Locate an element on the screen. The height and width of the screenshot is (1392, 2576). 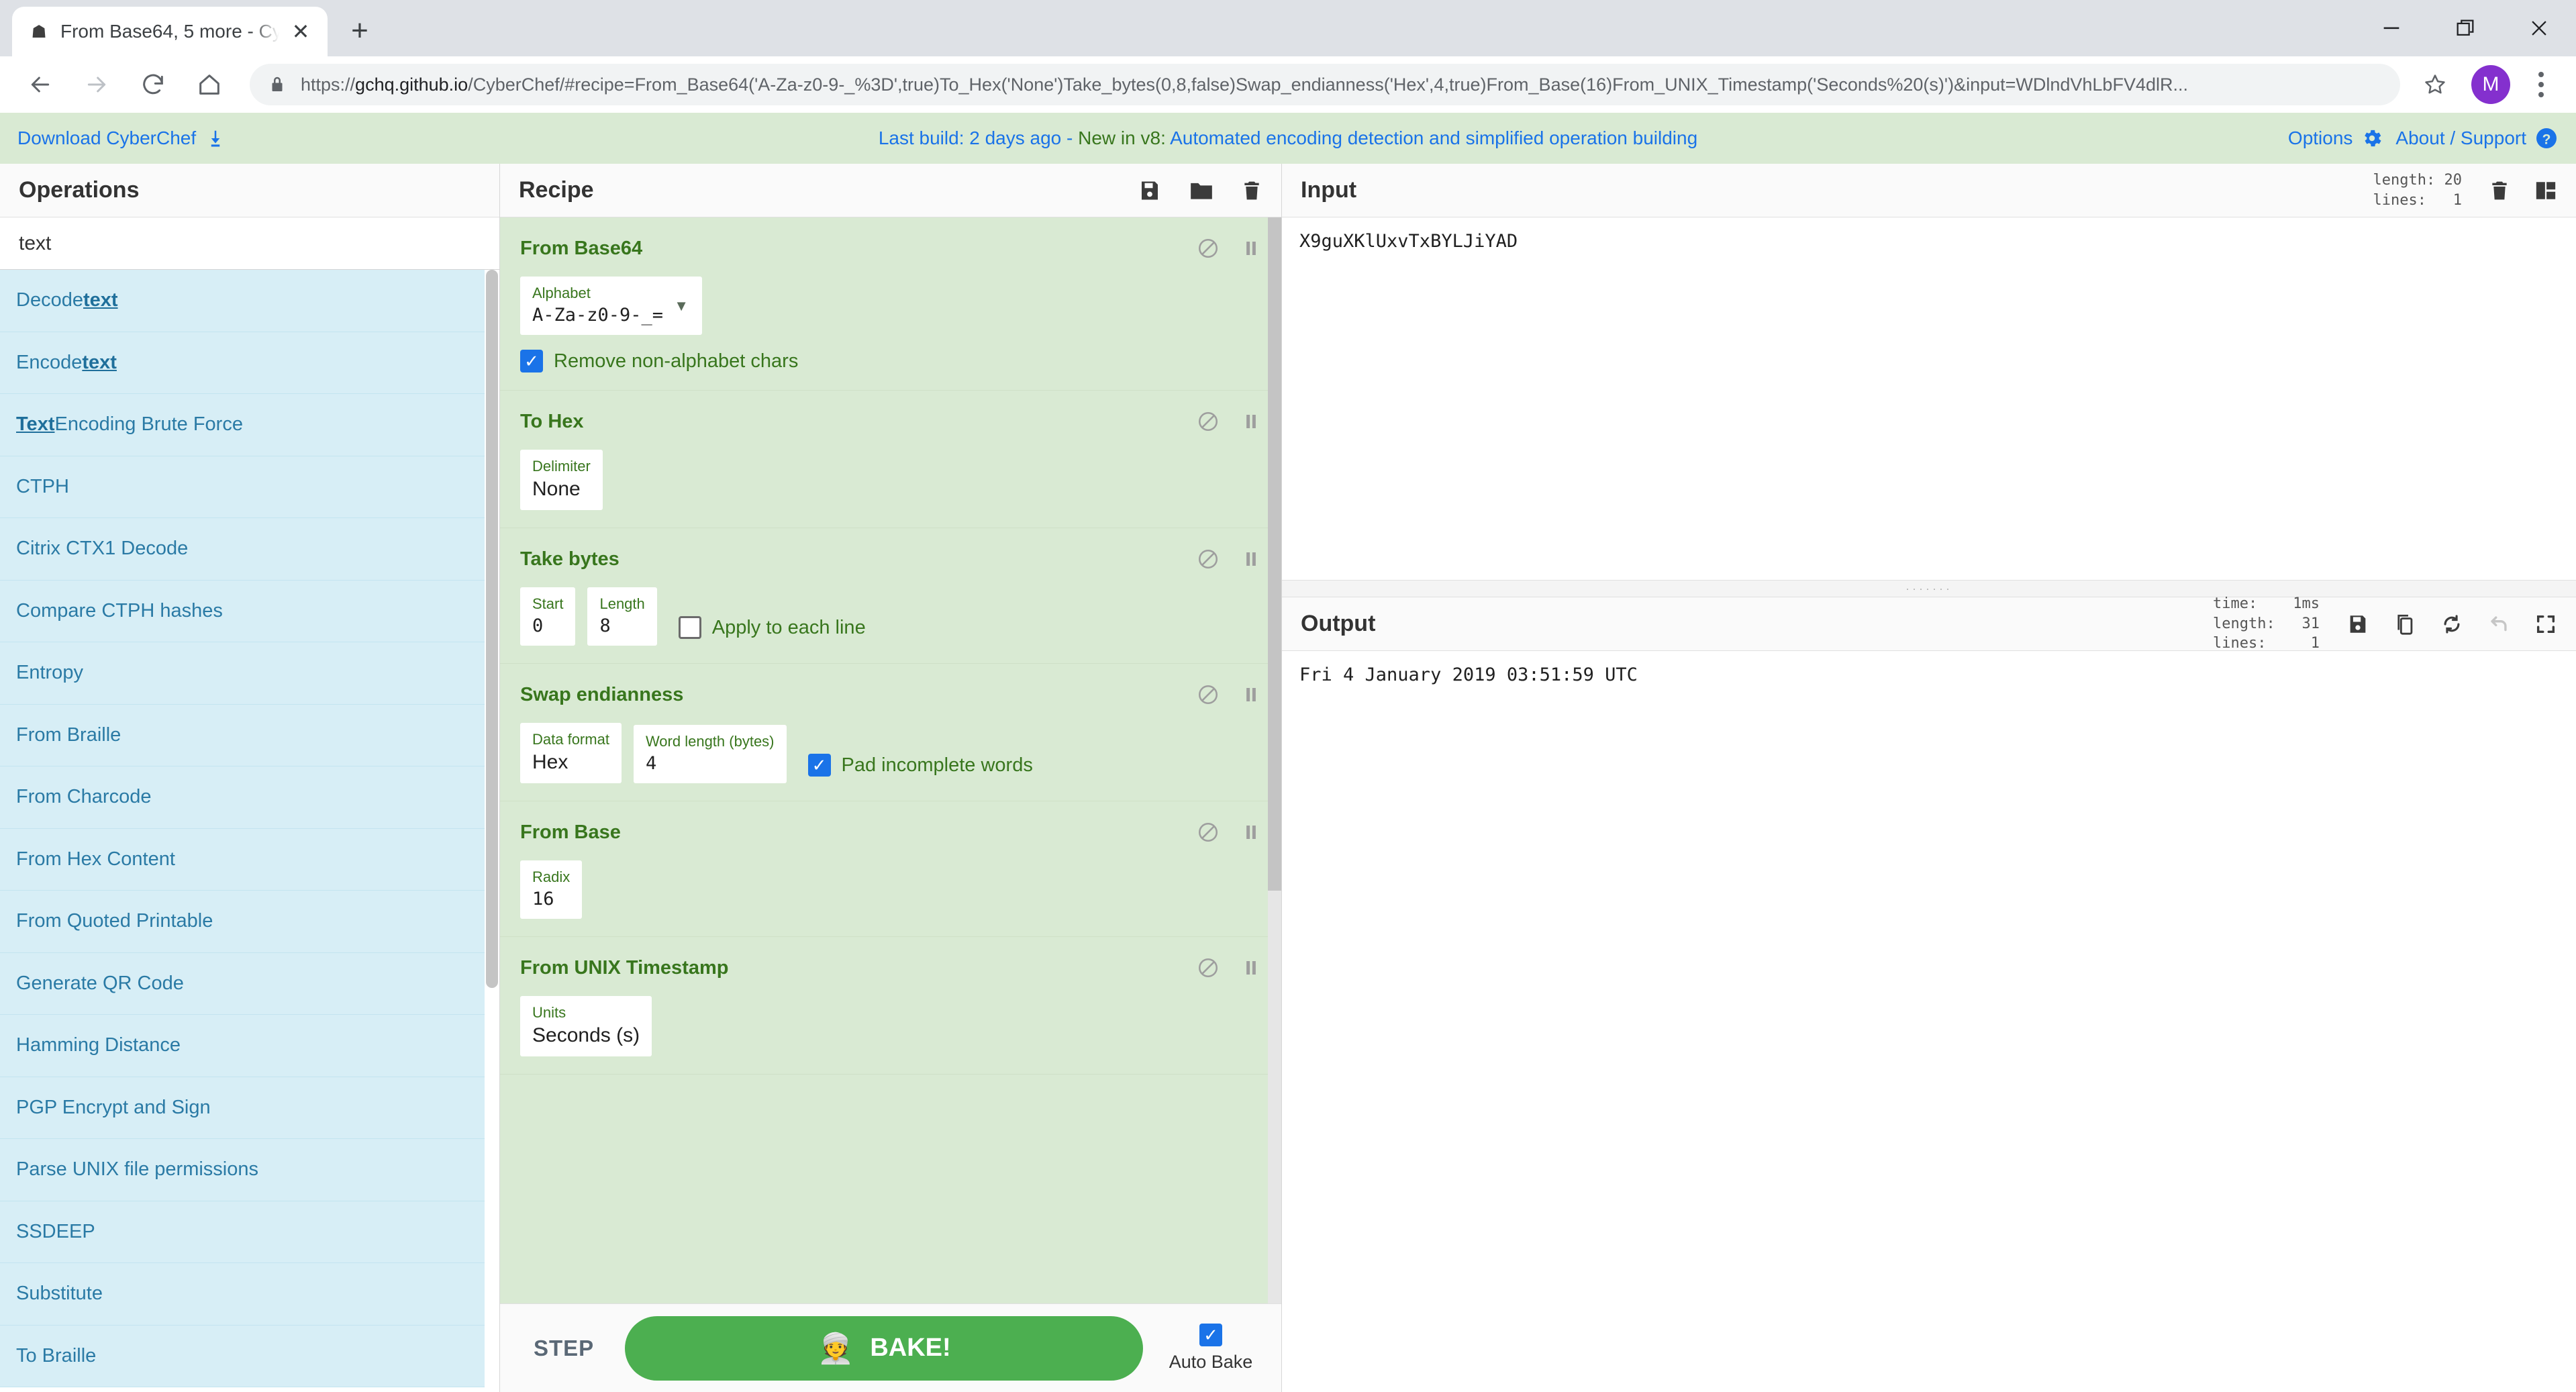
io-splitter-handle: ······· is located at coordinates (1929, 588).